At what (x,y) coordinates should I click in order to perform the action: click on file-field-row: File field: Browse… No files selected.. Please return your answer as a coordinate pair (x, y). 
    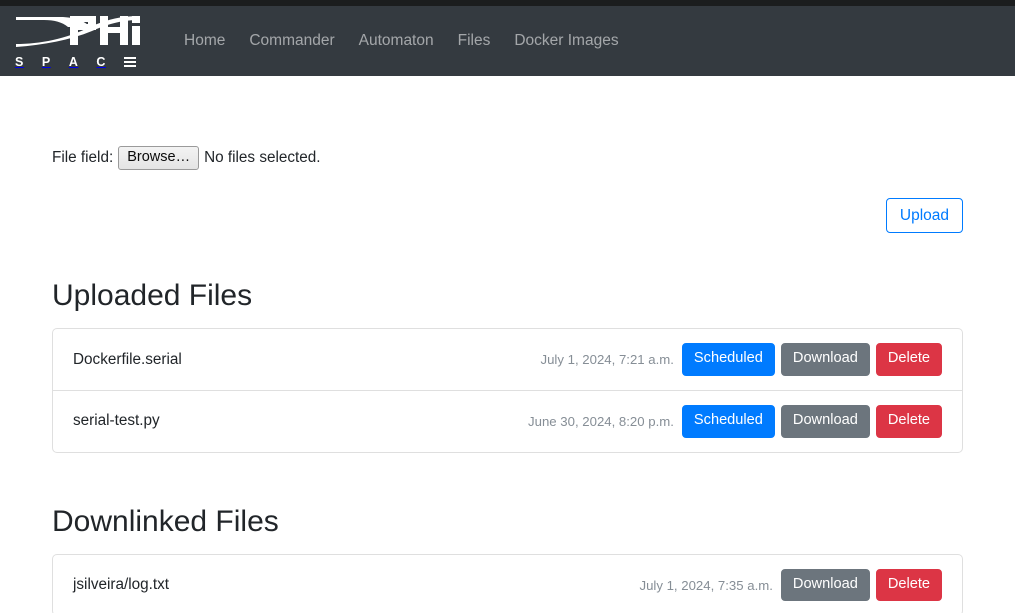
    Looking at the image, I should click on (507, 123).